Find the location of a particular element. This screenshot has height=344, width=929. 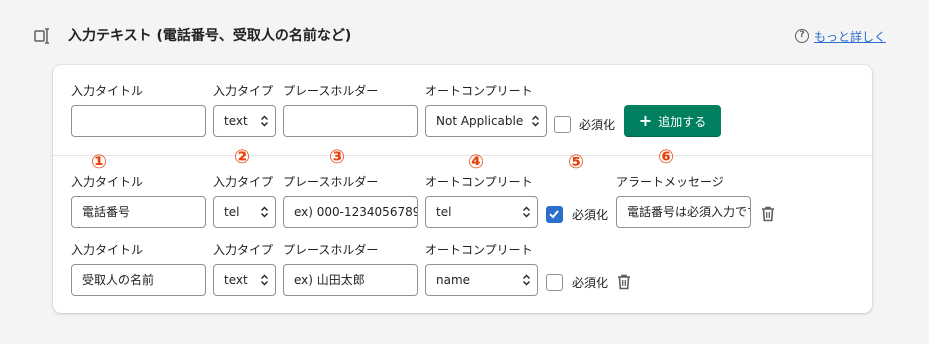

new-required-checkbox is located at coordinates (562, 124).